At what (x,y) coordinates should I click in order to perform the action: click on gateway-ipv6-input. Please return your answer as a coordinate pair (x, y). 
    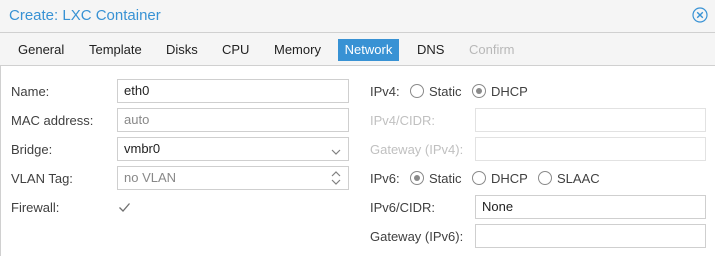
    Looking at the image, I should click on (590, 236).